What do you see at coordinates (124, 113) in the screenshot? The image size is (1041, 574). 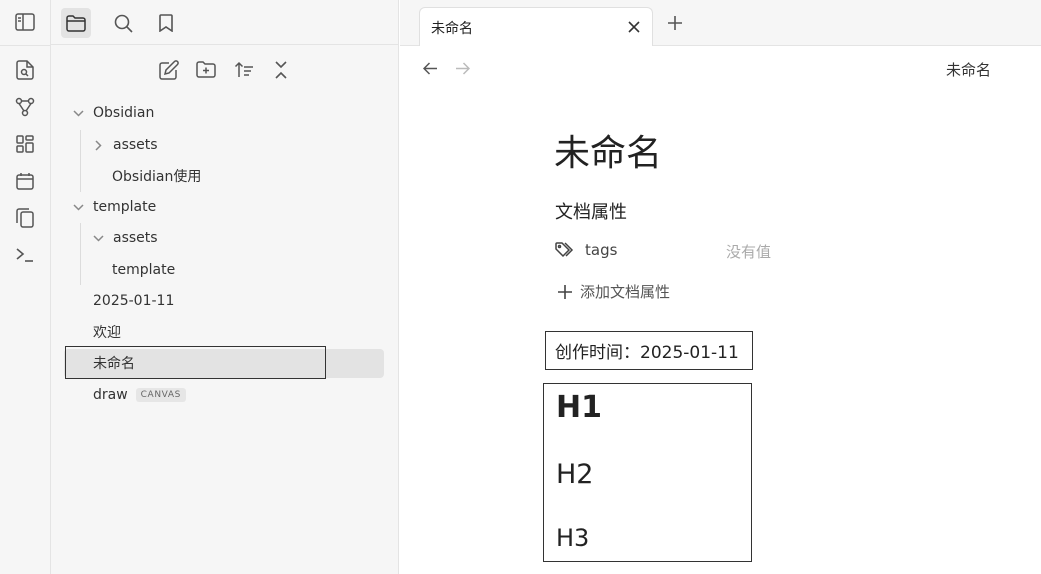 I see `tree-item-label: Obsidian` at bounding box center [124, 113].